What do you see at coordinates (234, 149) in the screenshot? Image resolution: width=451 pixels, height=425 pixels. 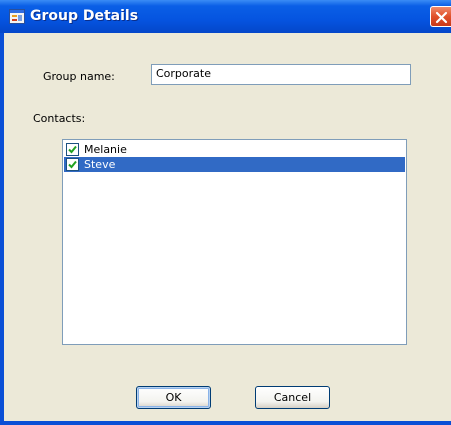 I see `list-item-melanie: Melanie` at bounding box center [234, 149].